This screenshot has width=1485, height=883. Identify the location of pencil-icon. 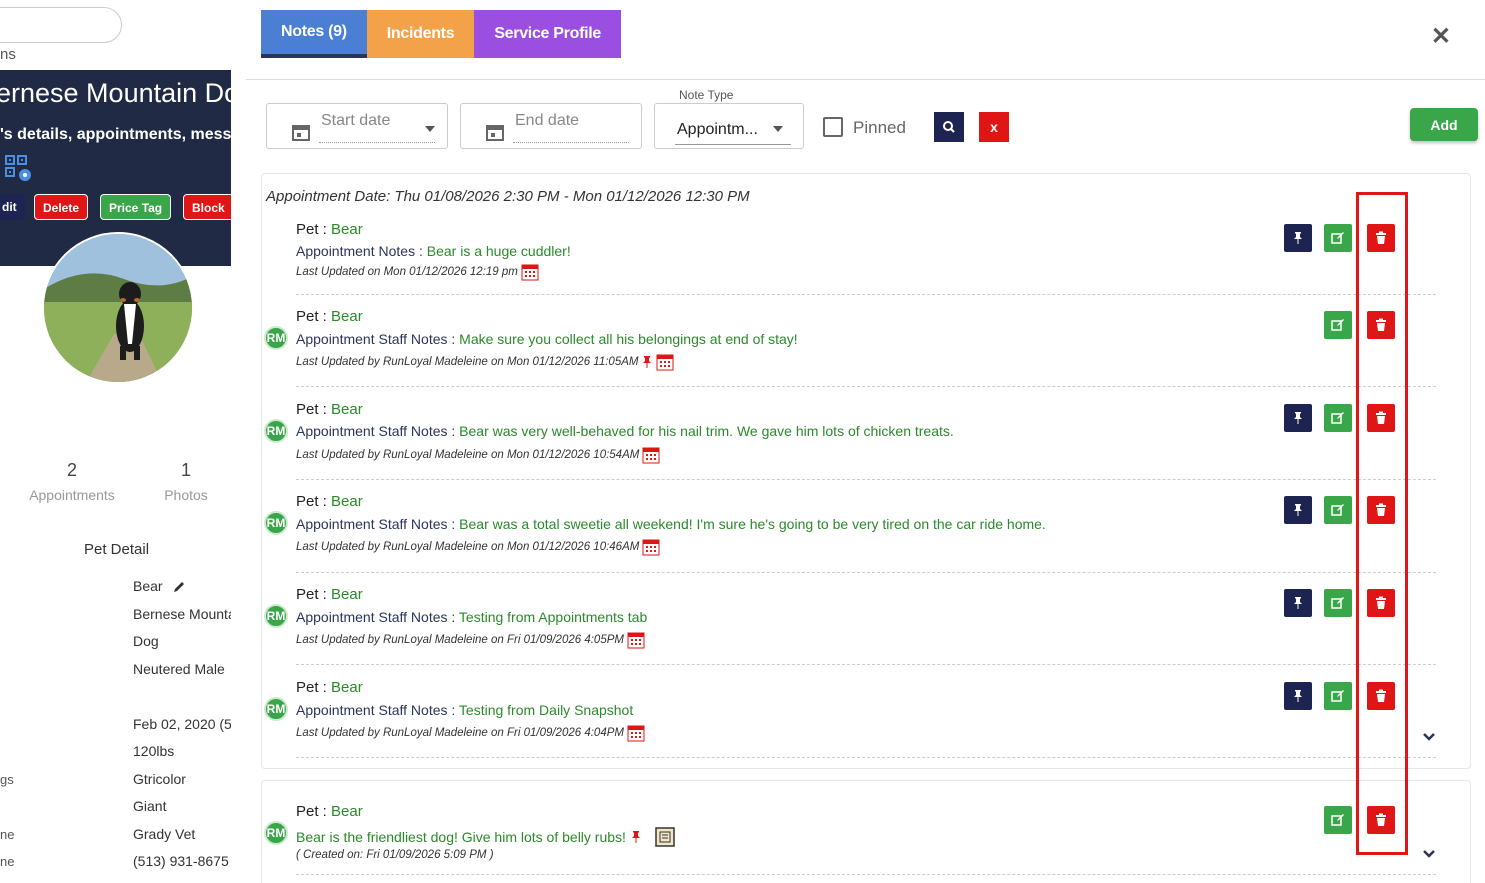
(179, 587).